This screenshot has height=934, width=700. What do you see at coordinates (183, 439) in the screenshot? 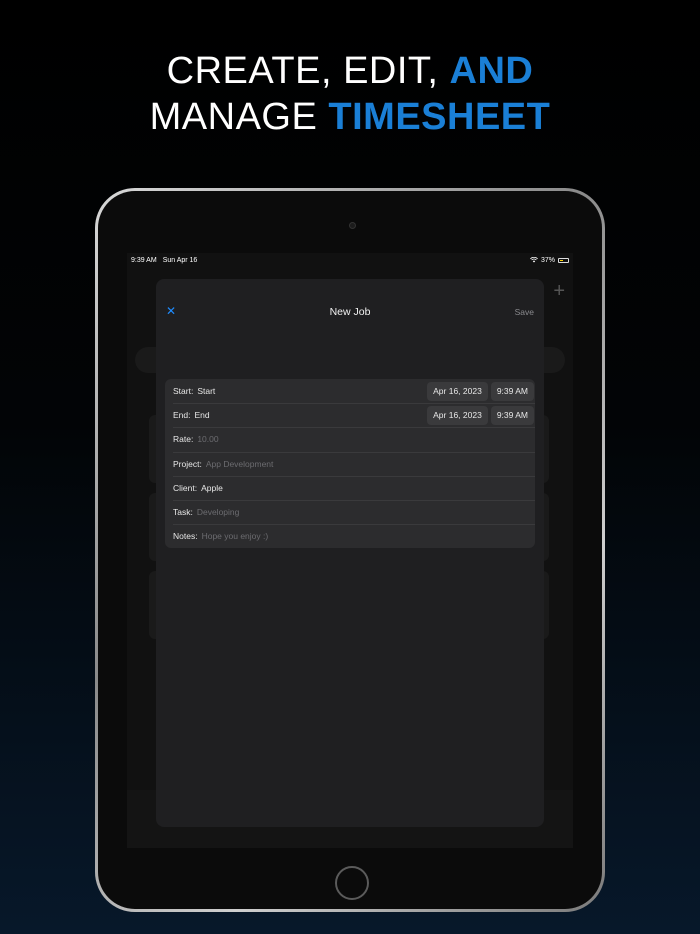
I see `rate-label: Rate:` at bounding box center [183, 439].